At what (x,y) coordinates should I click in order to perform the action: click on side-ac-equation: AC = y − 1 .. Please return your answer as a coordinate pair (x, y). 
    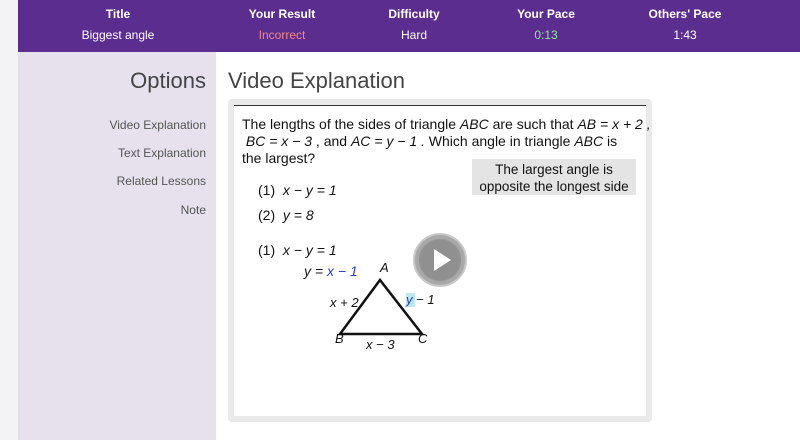
    Looking at the image, I should click on (387, 141).